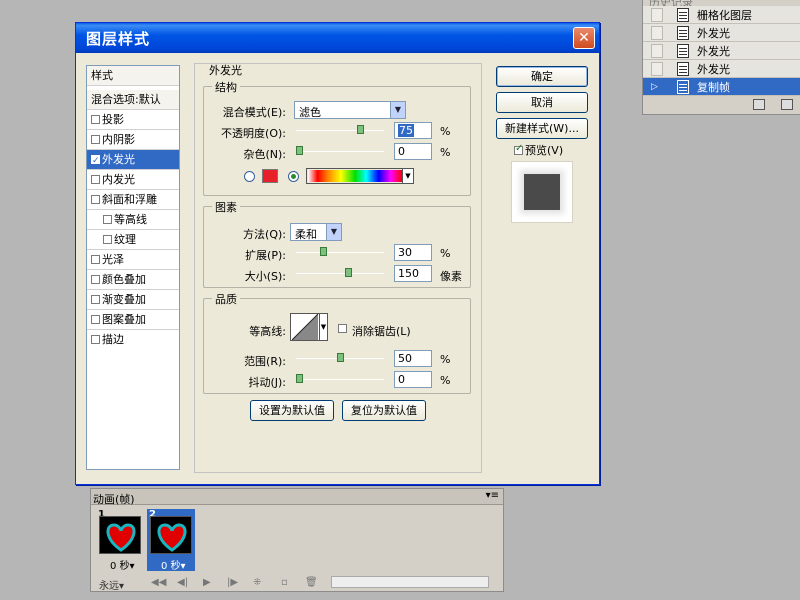 The height and width of the screenshot is (600, 800). What do you see at coordinates (337, 38) in the screenshot?
I see `dialog-titlebar: 图层样式 ✕` at bounding box center [337, 38].